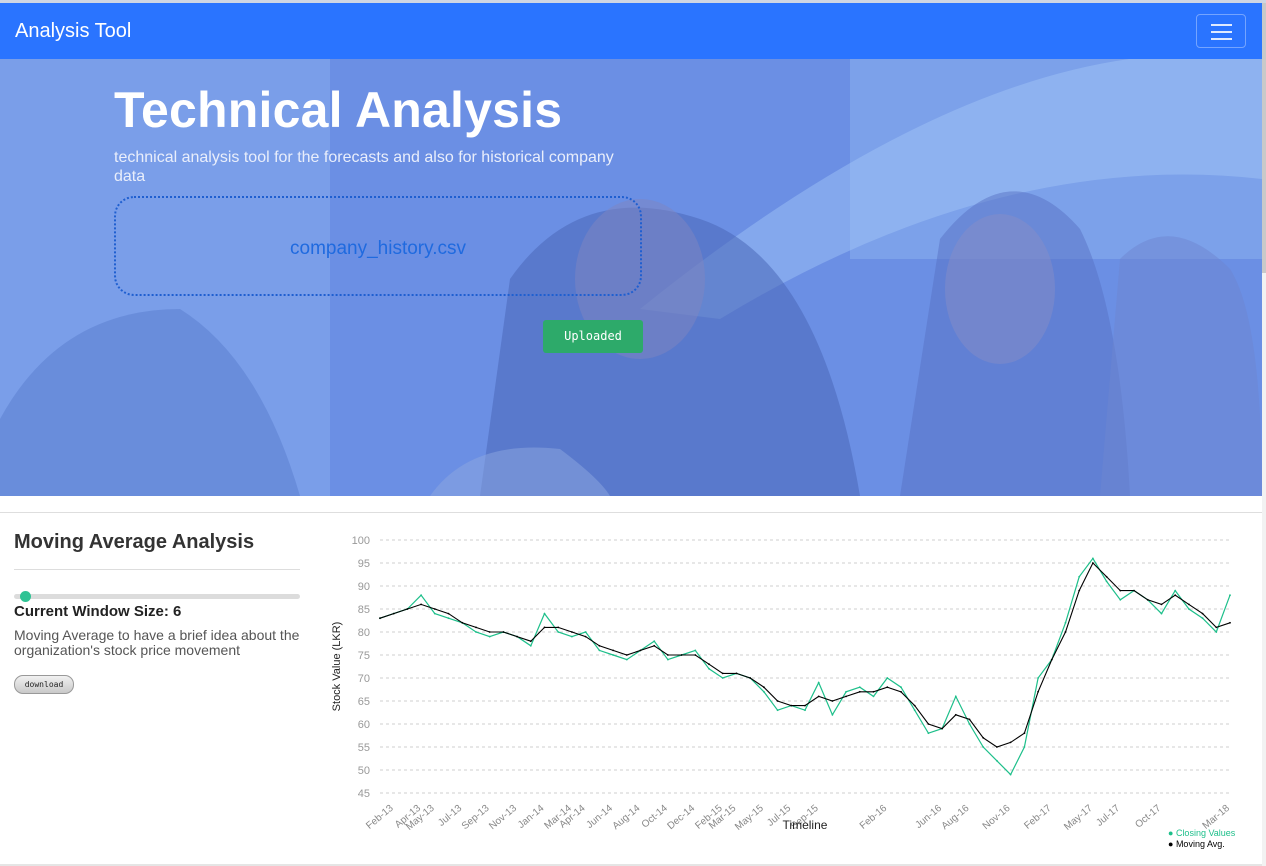 The image size is (1266, 866). I want to click on legend-item-closing: ● Closing Values, so click(1202, 833).